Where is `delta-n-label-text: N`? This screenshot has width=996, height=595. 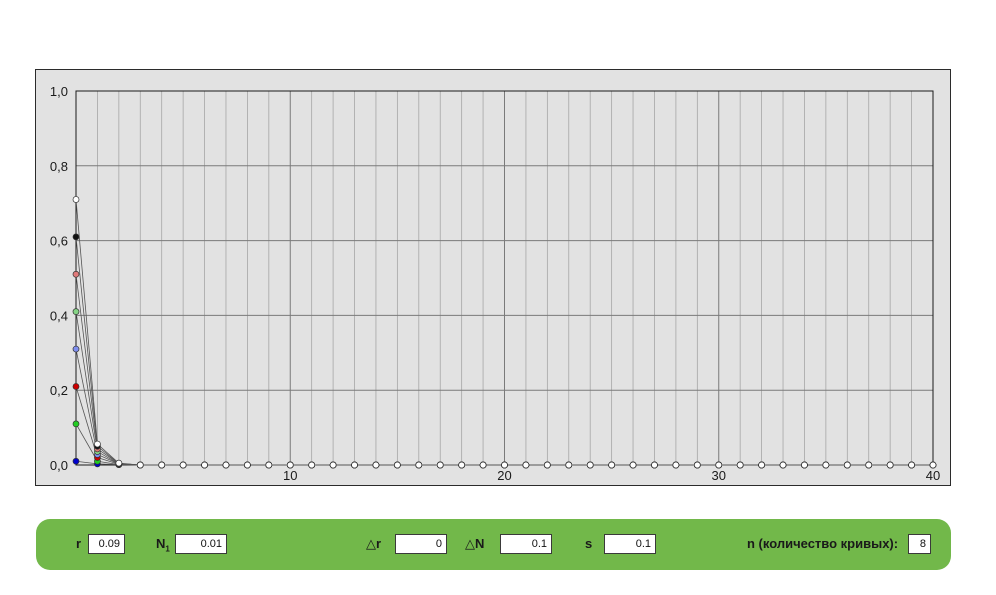
delta-n-label-text: N is located at coordinates (480, 543).